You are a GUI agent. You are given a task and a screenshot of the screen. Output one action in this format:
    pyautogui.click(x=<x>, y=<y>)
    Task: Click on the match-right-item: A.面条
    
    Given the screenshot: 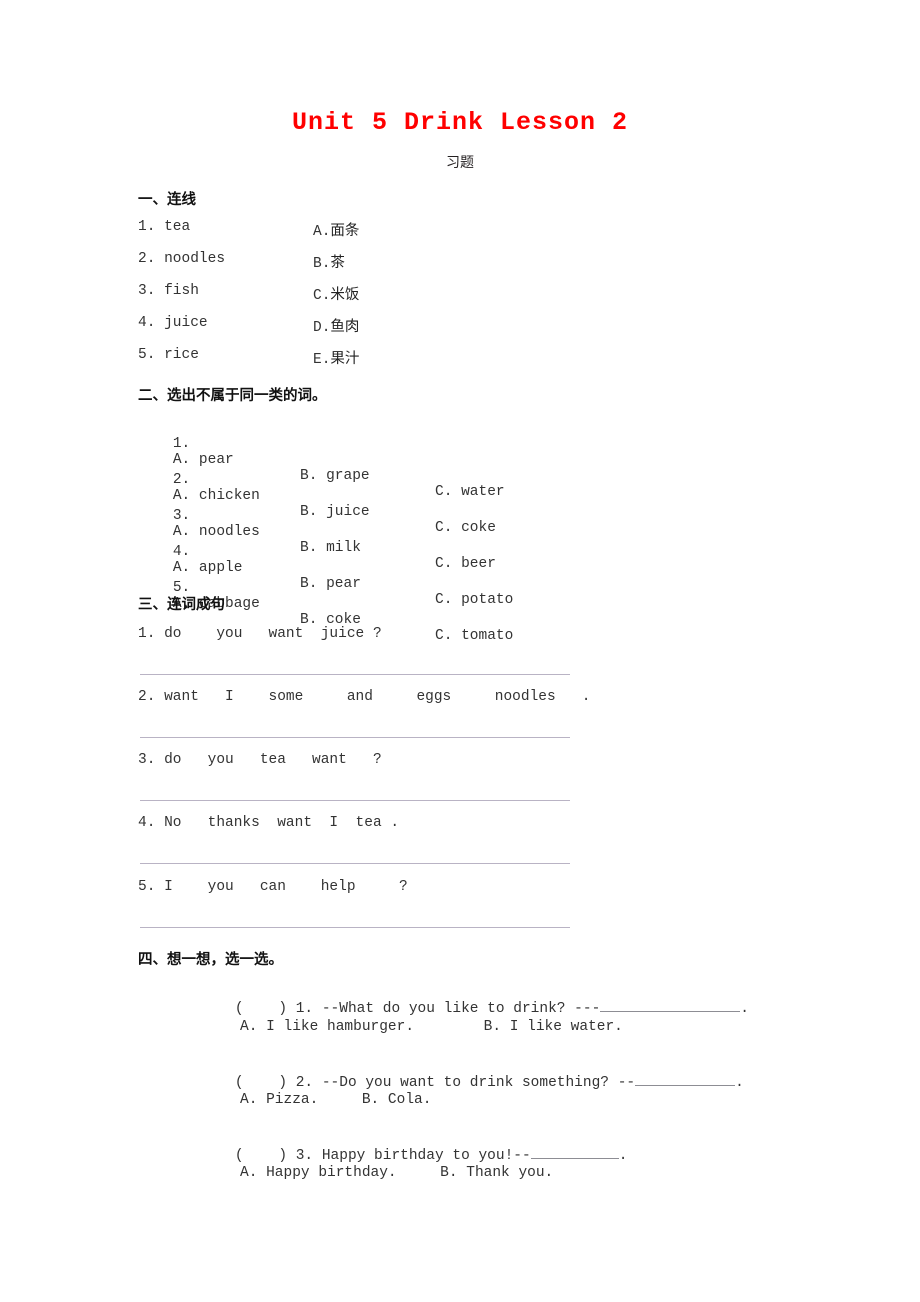 What is the action you would take?
    pyautogui.click(x=336, y=229)
    